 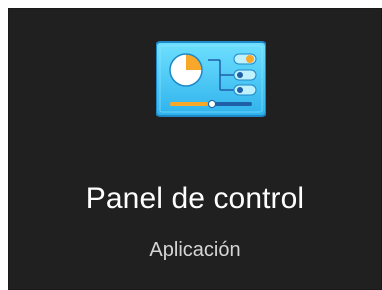 What do you see at coordinates (195, 198) in the screenshot?
I see `app-title: Panel de control` at bounding box center [195, 198].